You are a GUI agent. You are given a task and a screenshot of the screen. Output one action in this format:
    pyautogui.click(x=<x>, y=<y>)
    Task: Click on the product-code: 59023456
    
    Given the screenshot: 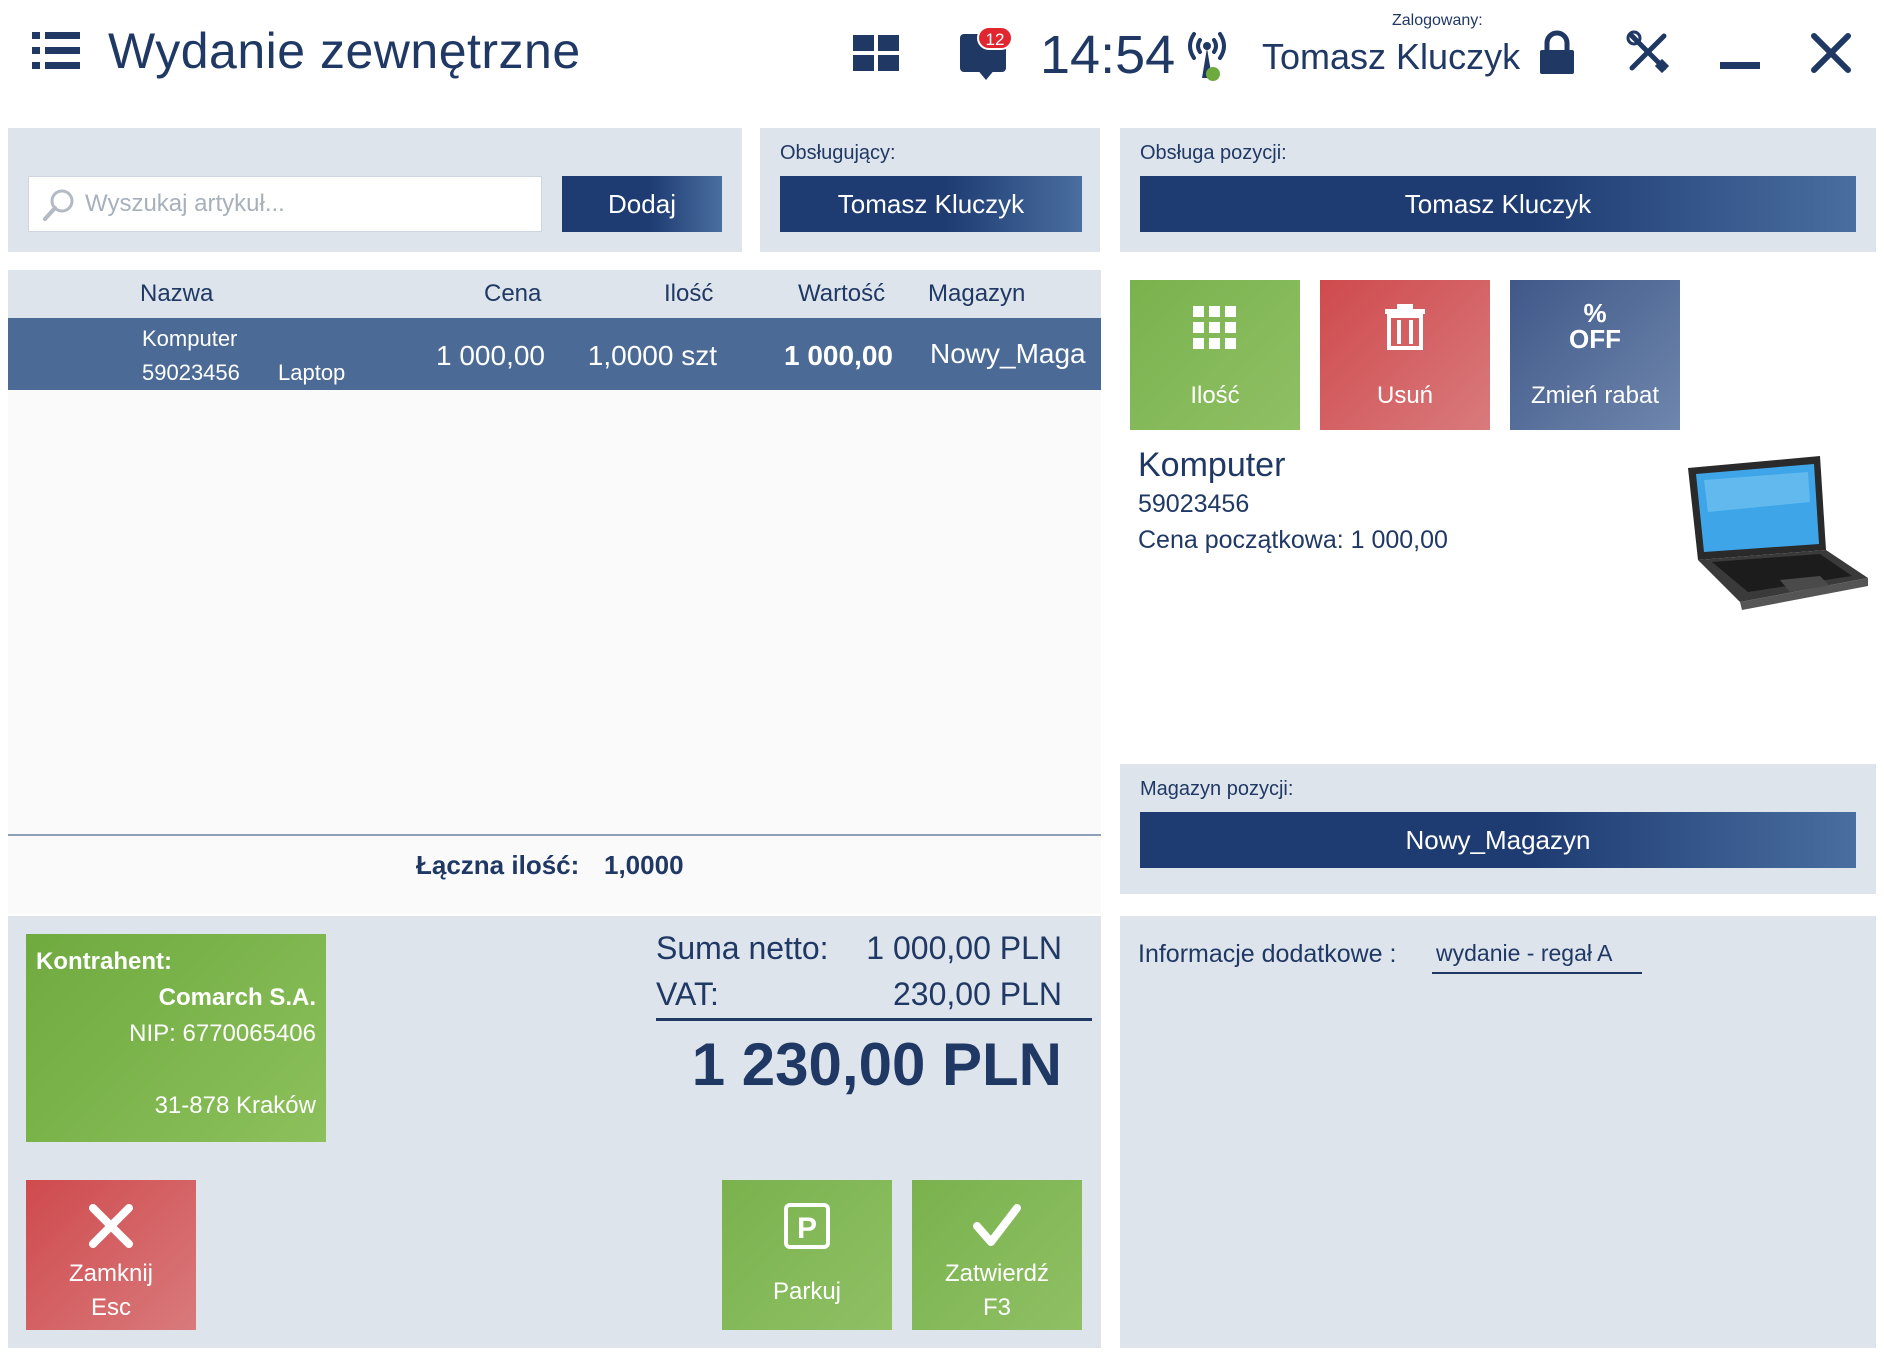 What is the action you would take?
    pyautogui.click(x=1194, y=504)
    